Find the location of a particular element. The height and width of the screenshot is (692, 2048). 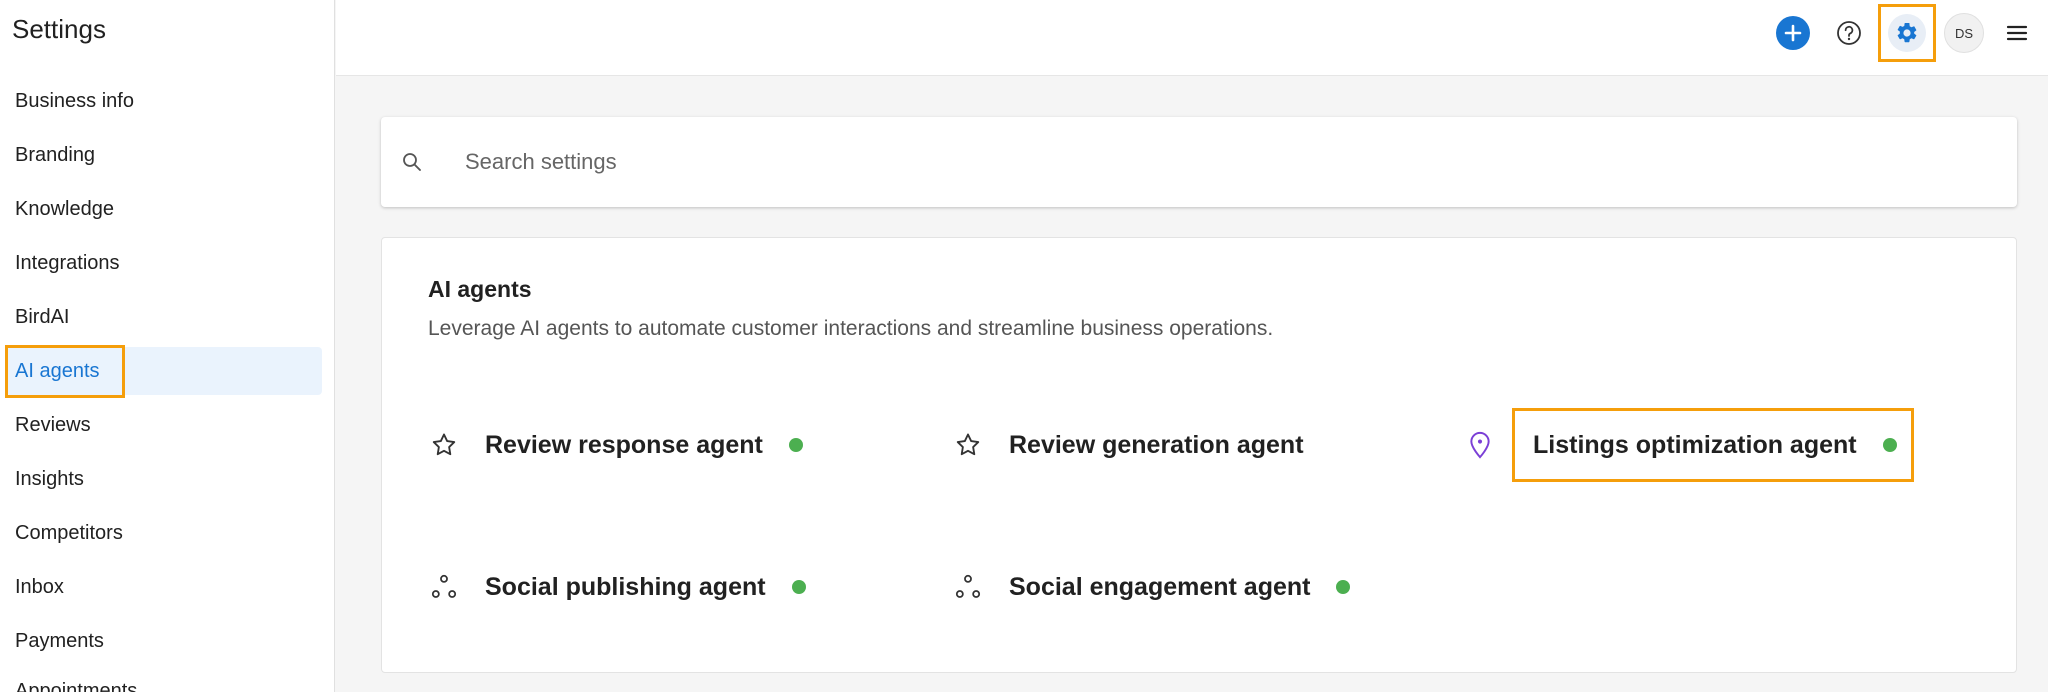

settings-button is located at coordinates (1907, 33).